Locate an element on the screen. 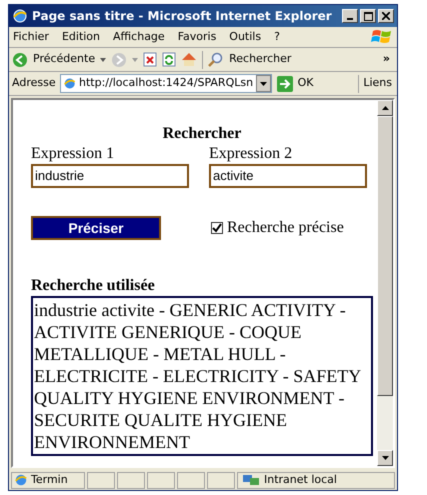 The image size is (427, 495). field-label: Expression 1 is located at coordinates (73, 154).